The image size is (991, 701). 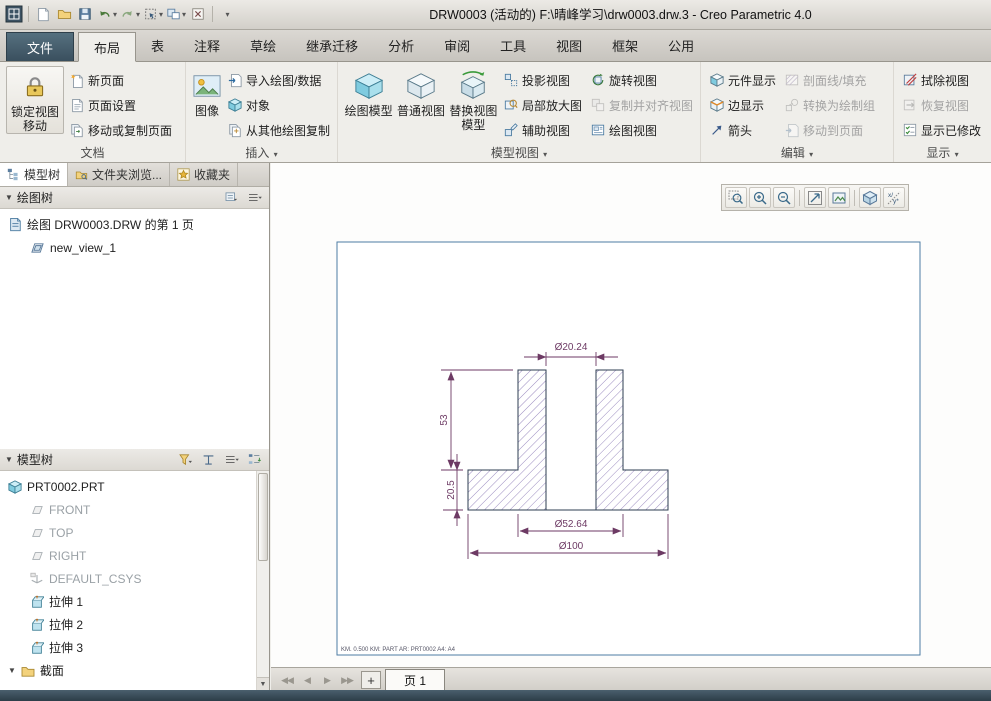 What do you see at coordinates (571, 546) in the screenshot?
I see `dimension-flange-text: Ø100` at bounding box center [571, 546].